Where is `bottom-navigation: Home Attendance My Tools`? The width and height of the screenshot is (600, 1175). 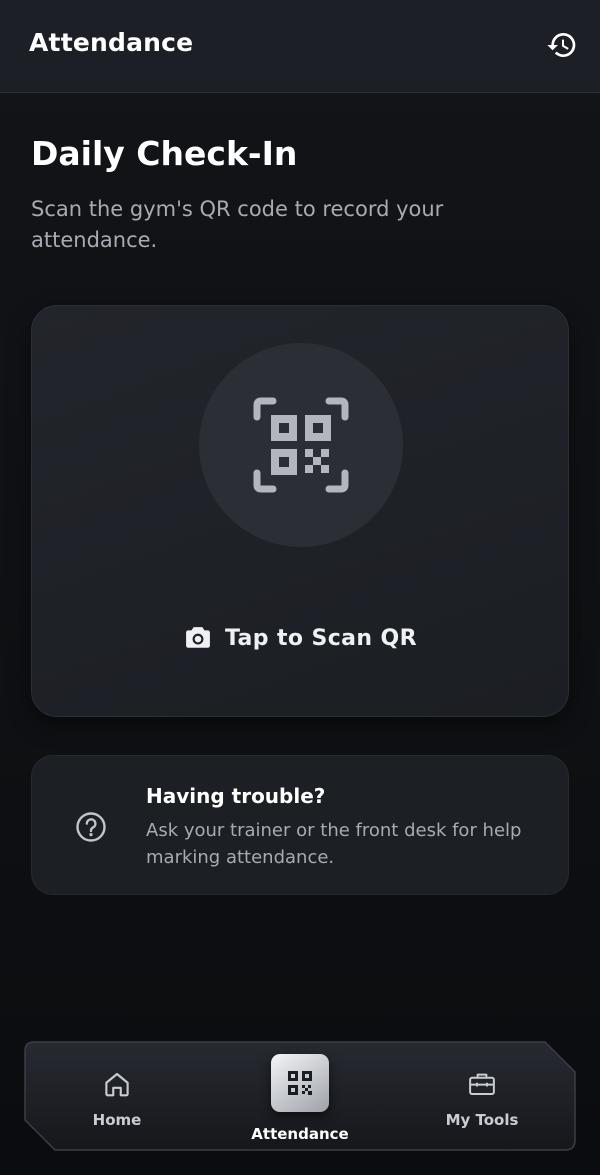
bottom-navigation: Home Attendance My Tools is located at coordinates (300, 1096).